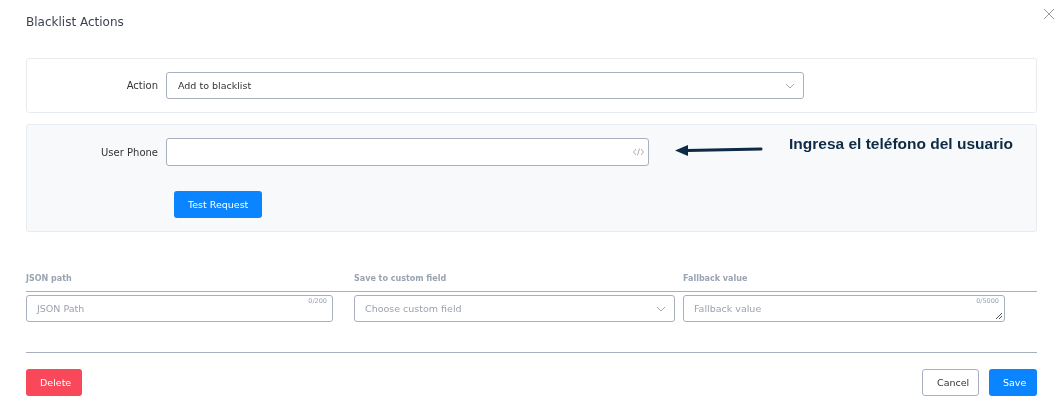 Image resolution: width=1061 pixels, height=409 pixels. What do you see at coordinates (901, 144) in the screenshot?
I see `annotation-text: Ingresa el teléfono del usuario` at bounding box center [901, 144].